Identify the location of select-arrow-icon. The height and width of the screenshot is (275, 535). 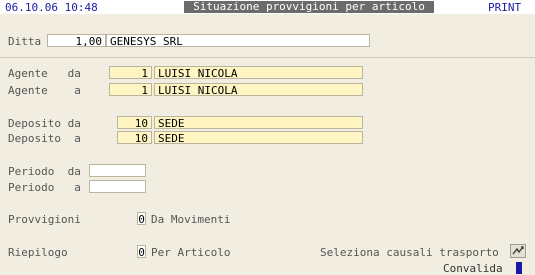
(518, 250).